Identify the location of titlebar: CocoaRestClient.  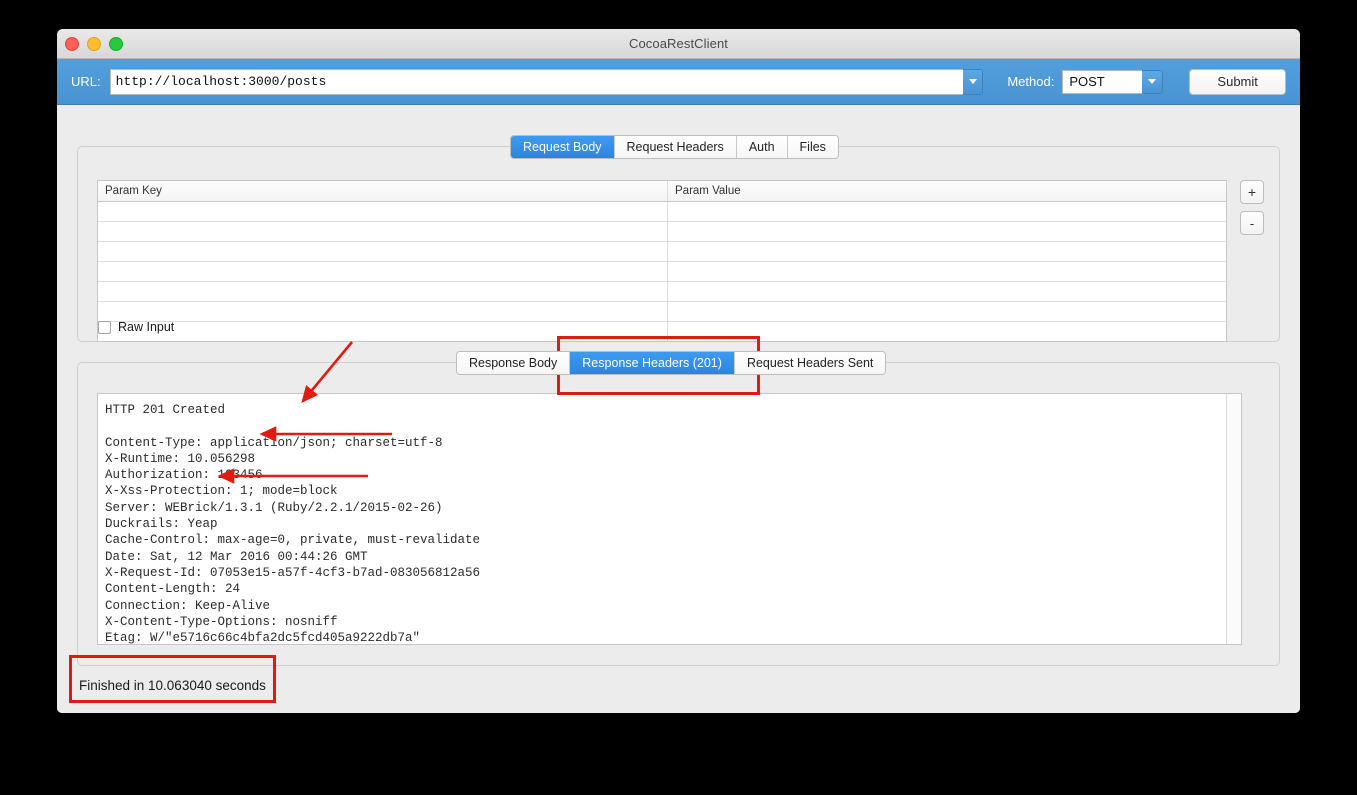
(678, 44).